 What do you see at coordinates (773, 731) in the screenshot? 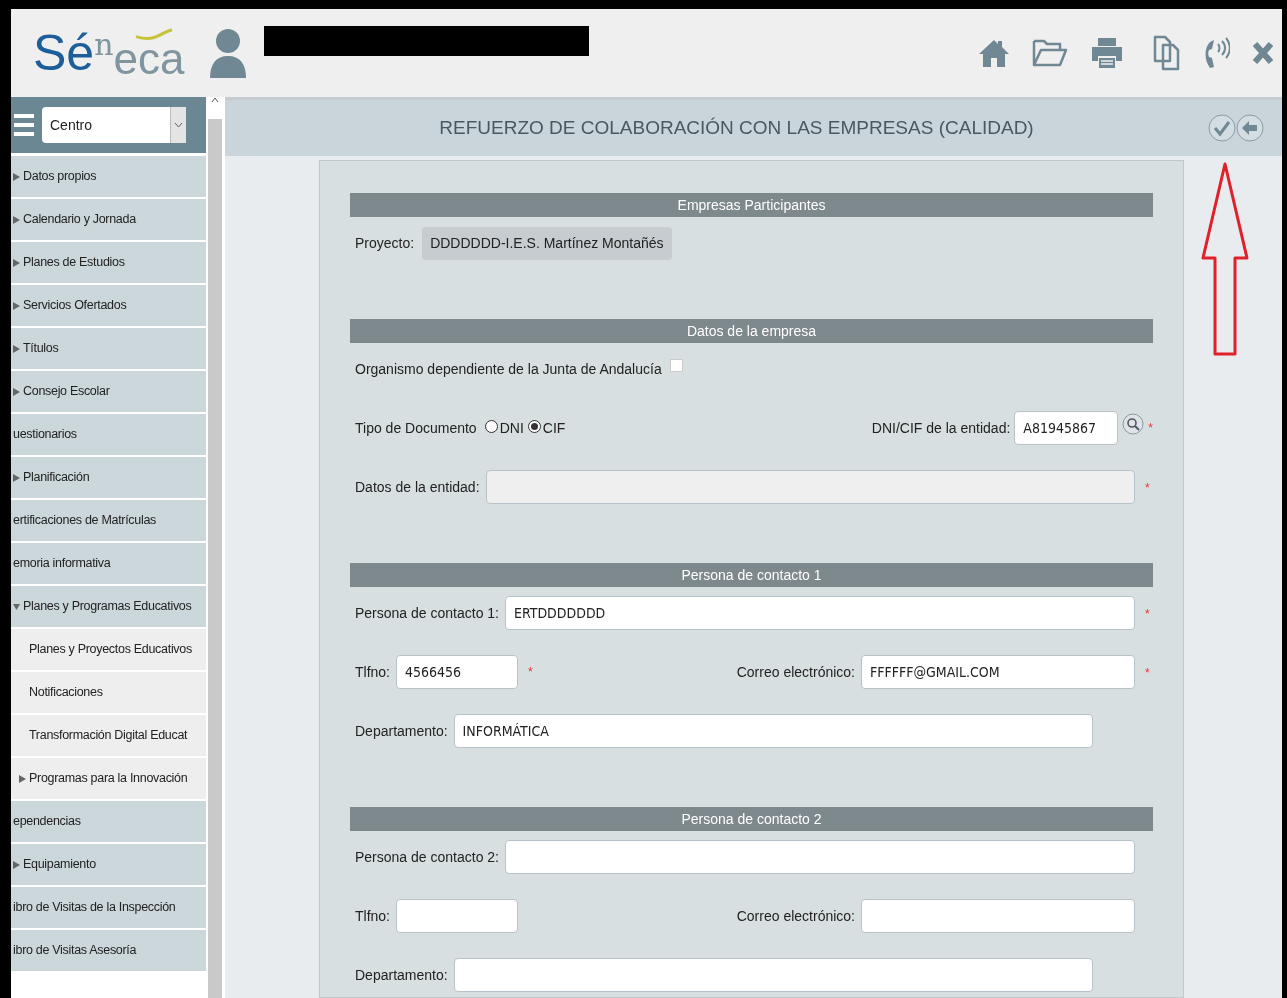
I see `text-field: INFORMÁTICA` at bounding box center [773, 731].